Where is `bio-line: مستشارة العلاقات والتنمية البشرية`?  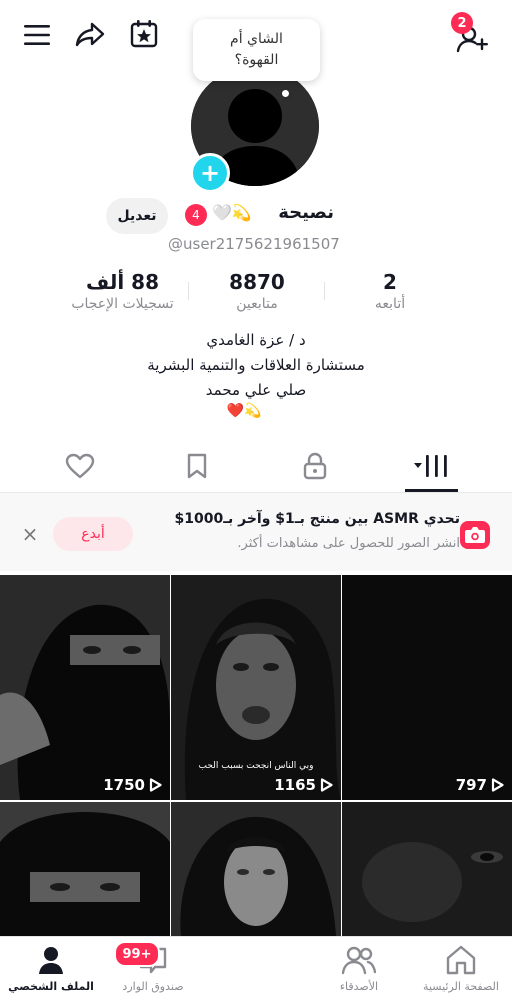
bio-line: مستشارة العلاقات والتنمية البشرية is located at coordinates (256, 365).